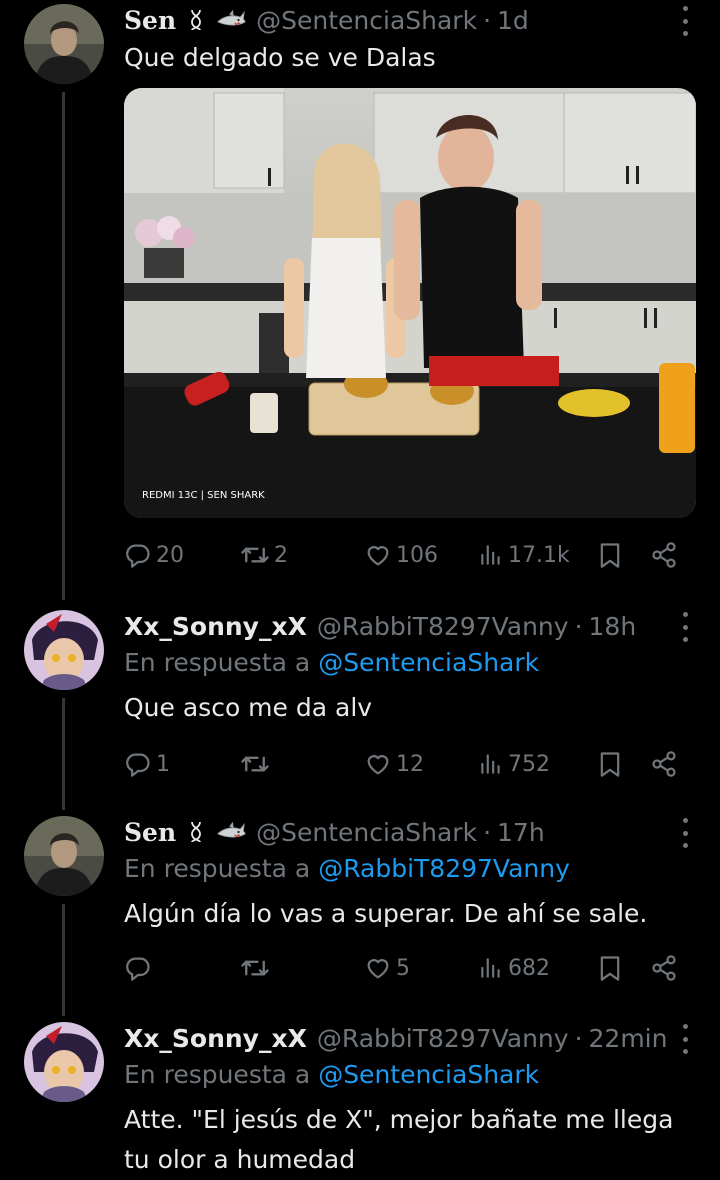  I want to click on views-count: 17.1k, so click(539, 555).